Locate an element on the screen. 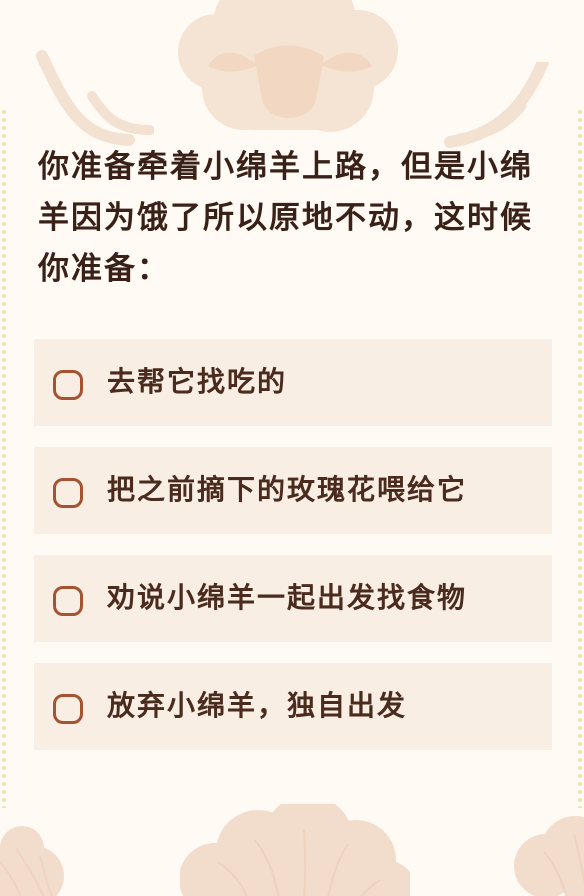 The image size is (584, 896). answer-option-label: 去帮它找吃的 is located at coordinates (197, 381).